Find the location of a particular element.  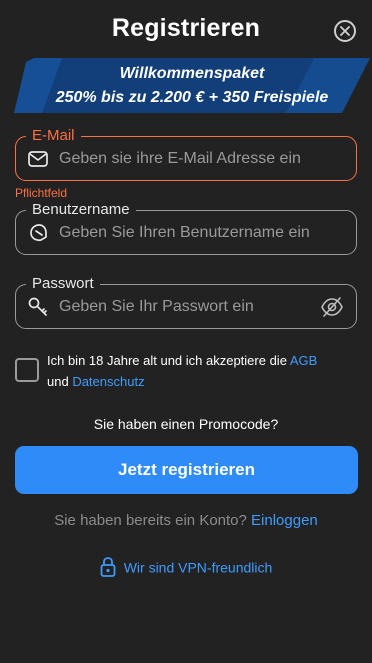

password-field: Passwort is located at coordinates (186, 302).